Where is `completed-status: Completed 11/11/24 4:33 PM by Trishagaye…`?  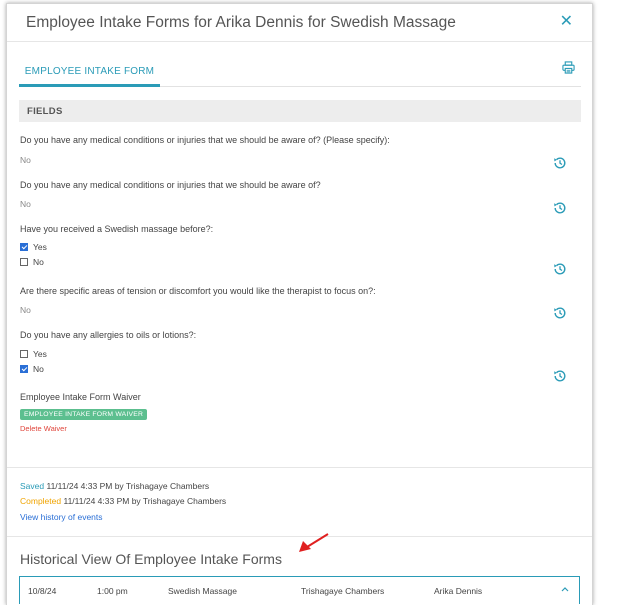
completed-status: Completed 11/11/24 4:33 PM by Trishagaye… is located at coordinates (123, 501).